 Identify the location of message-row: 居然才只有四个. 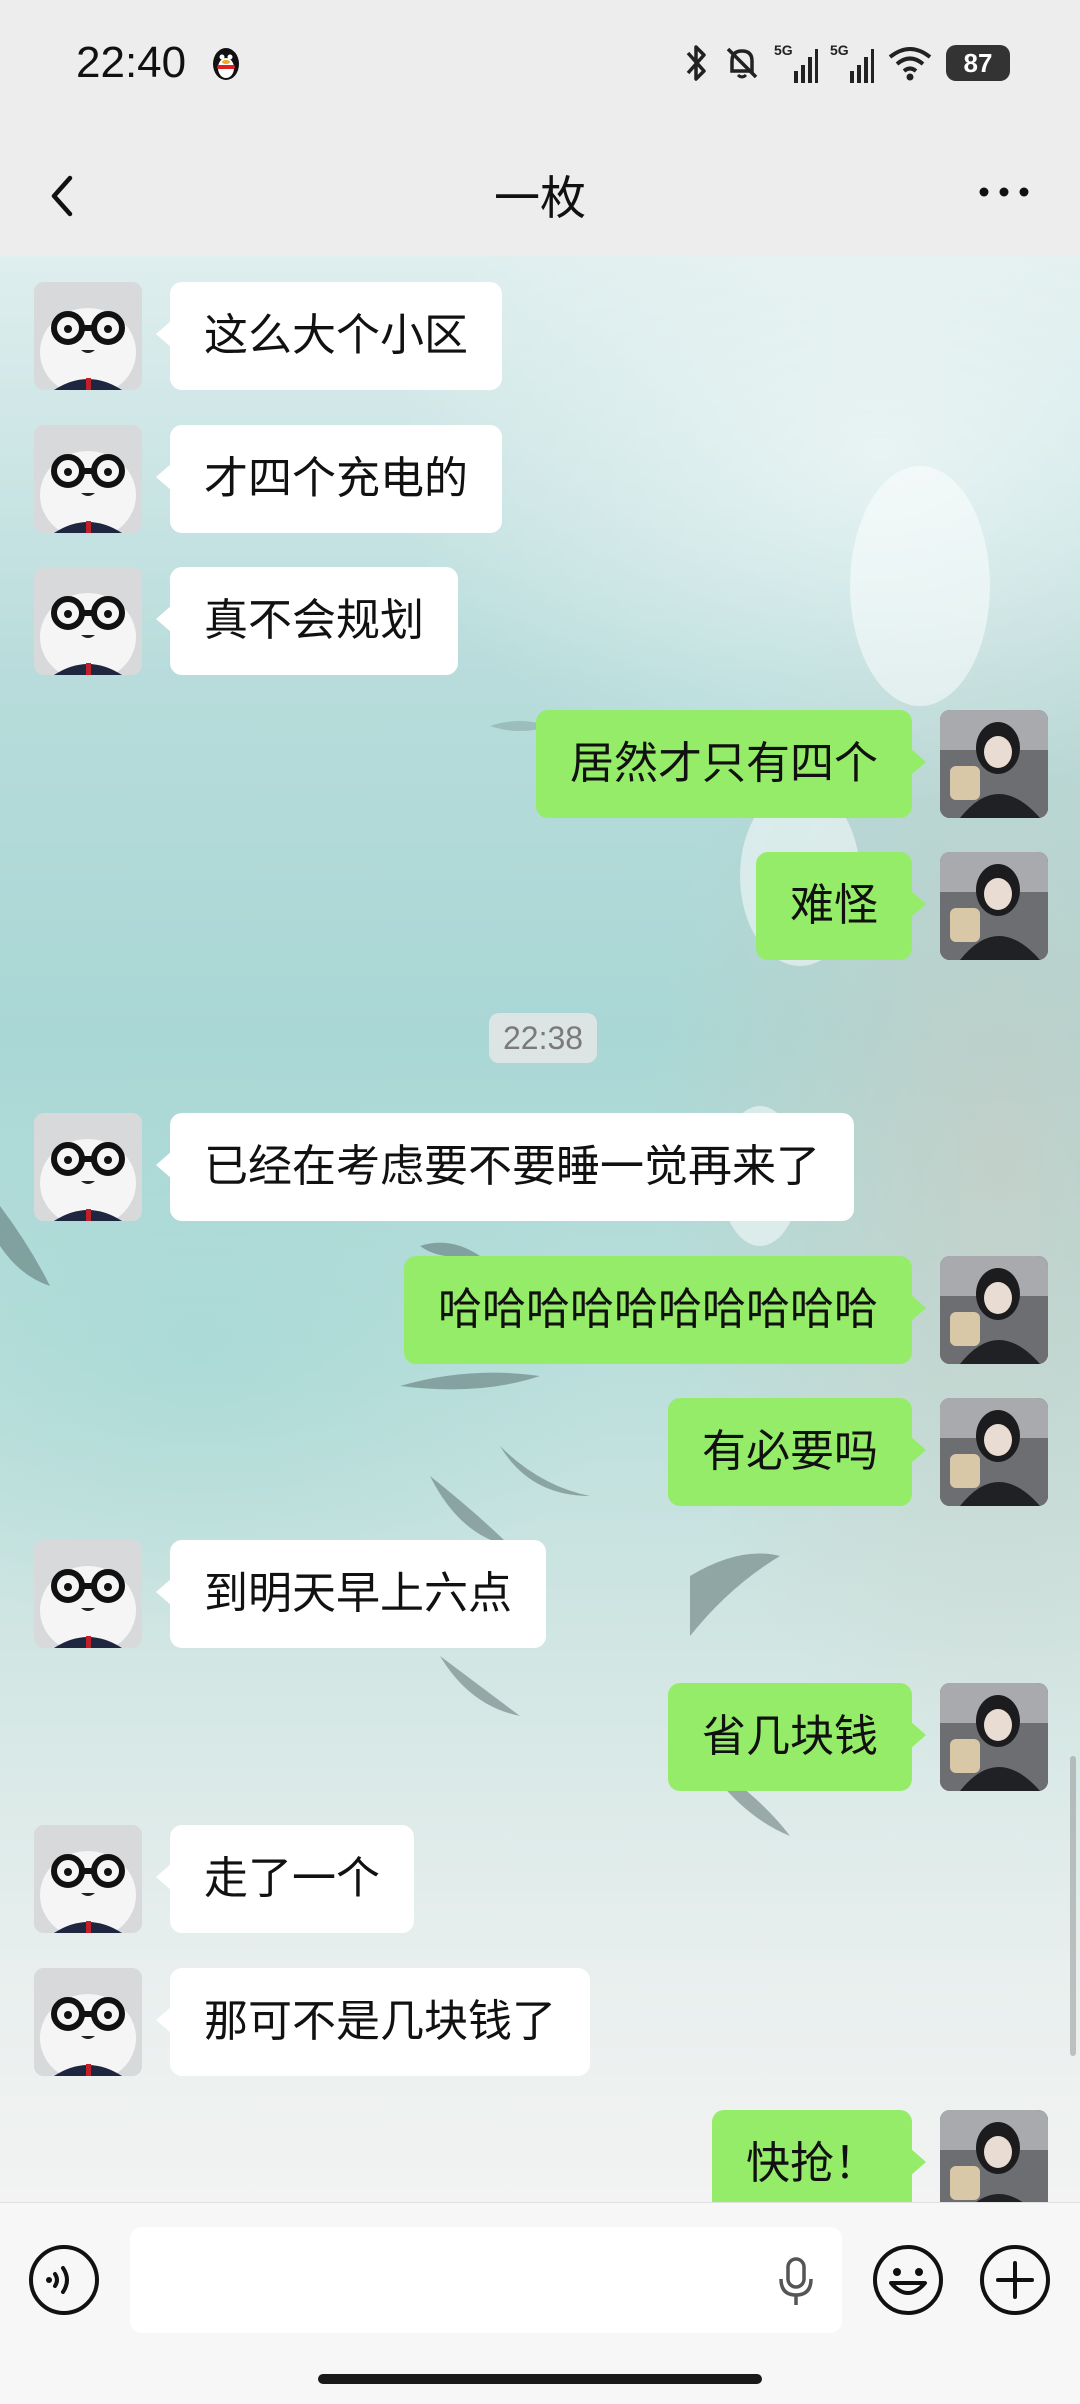
(540, 764).